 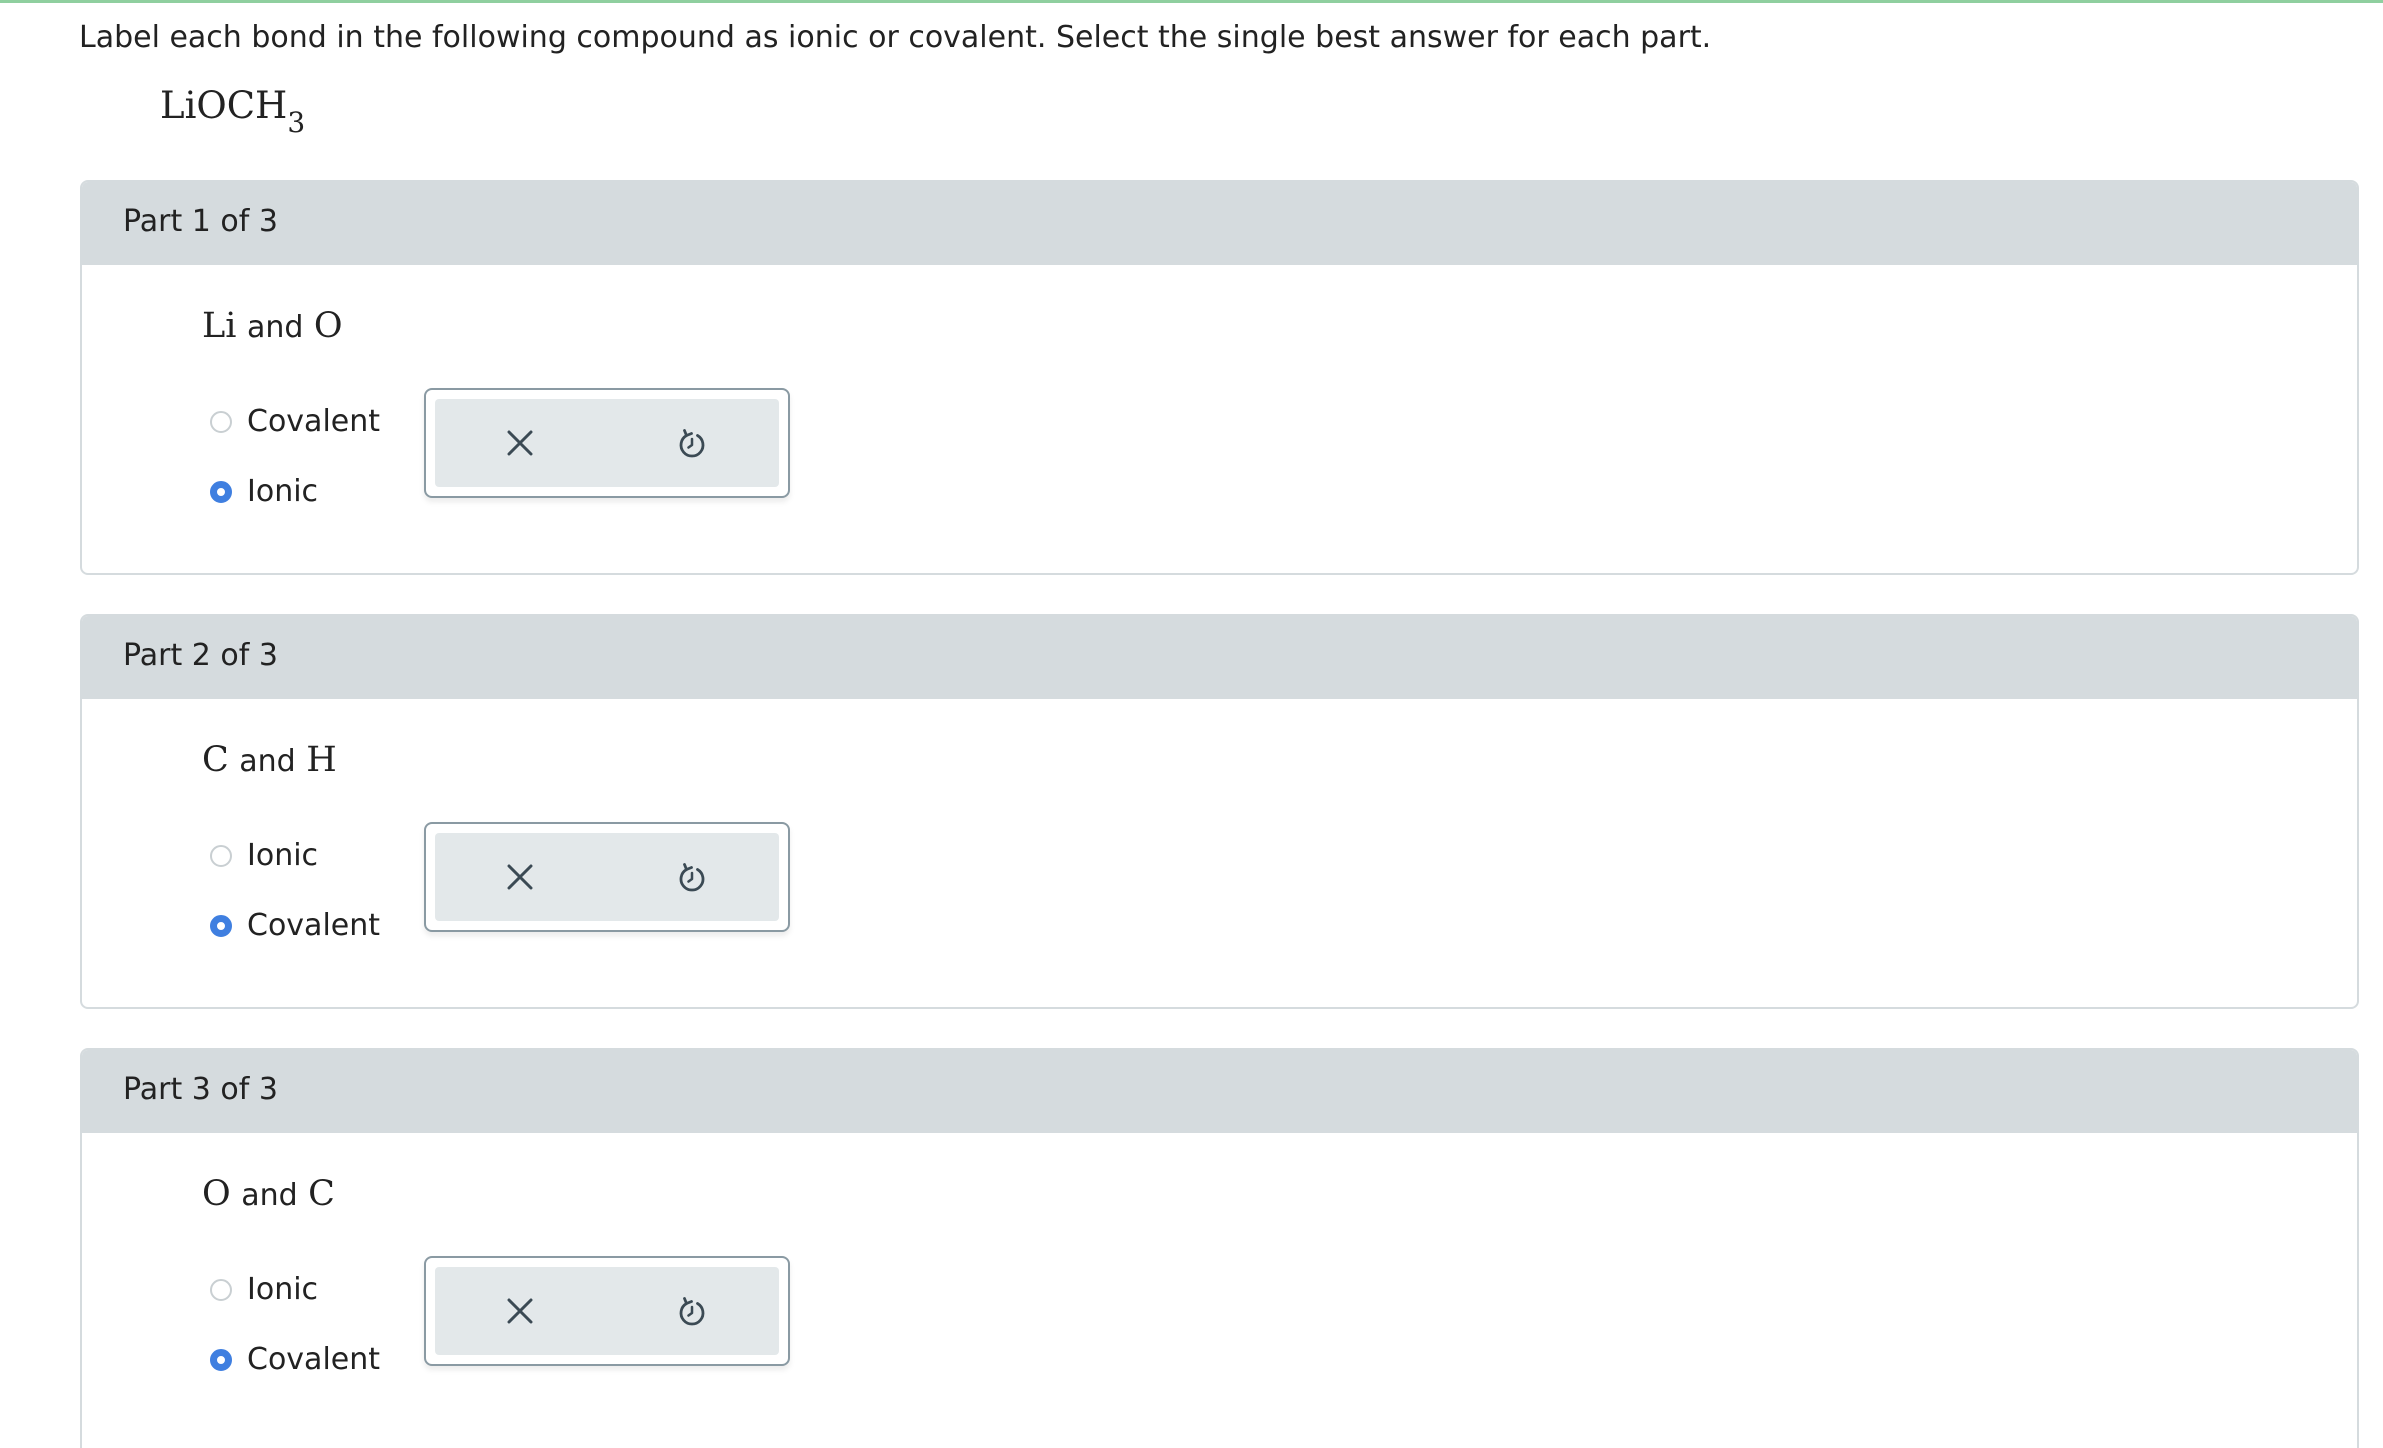 What do you see at coordinates (1219, 657) in the screenshot?
I see `part-header: Part 2 of 3` at bounding box center [1219, 657].